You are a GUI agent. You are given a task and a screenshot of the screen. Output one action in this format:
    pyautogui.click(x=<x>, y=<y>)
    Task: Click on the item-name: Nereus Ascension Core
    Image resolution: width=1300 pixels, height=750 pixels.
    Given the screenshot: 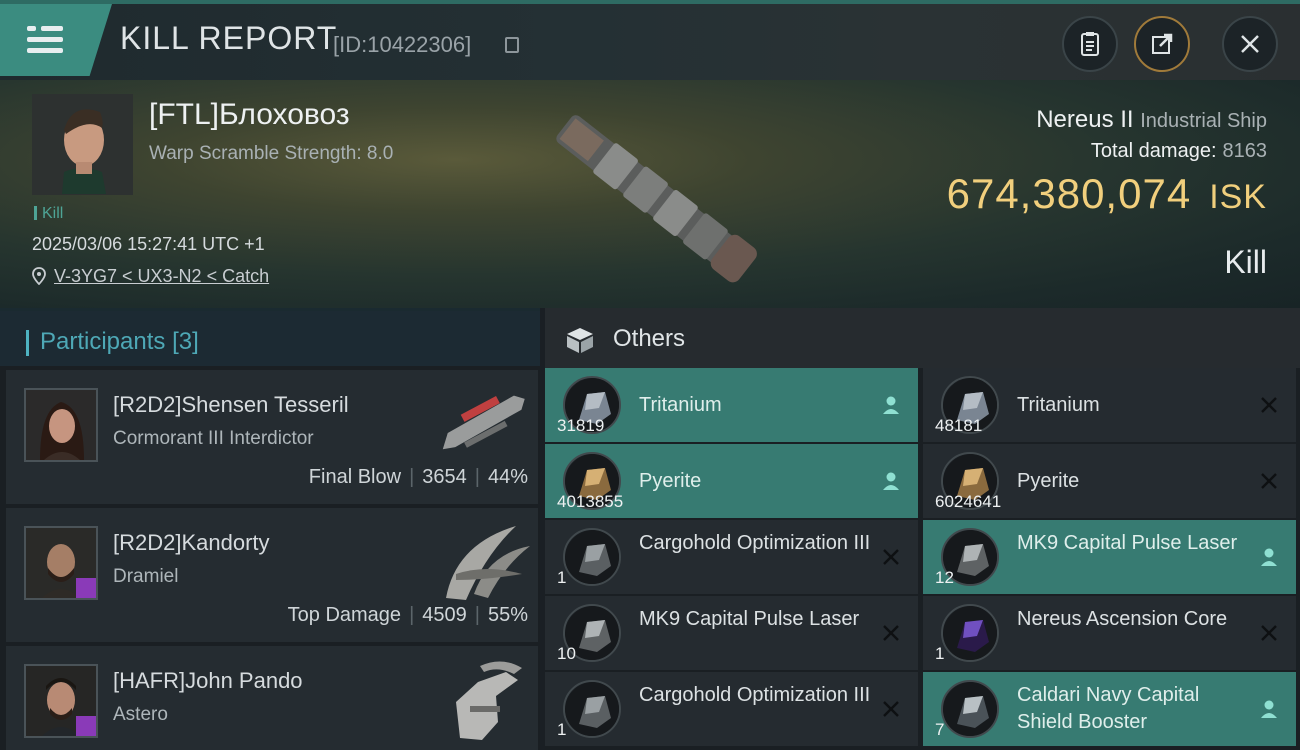 What is the action you would take?
    pyautogui.click(x=1122, y=619)
    